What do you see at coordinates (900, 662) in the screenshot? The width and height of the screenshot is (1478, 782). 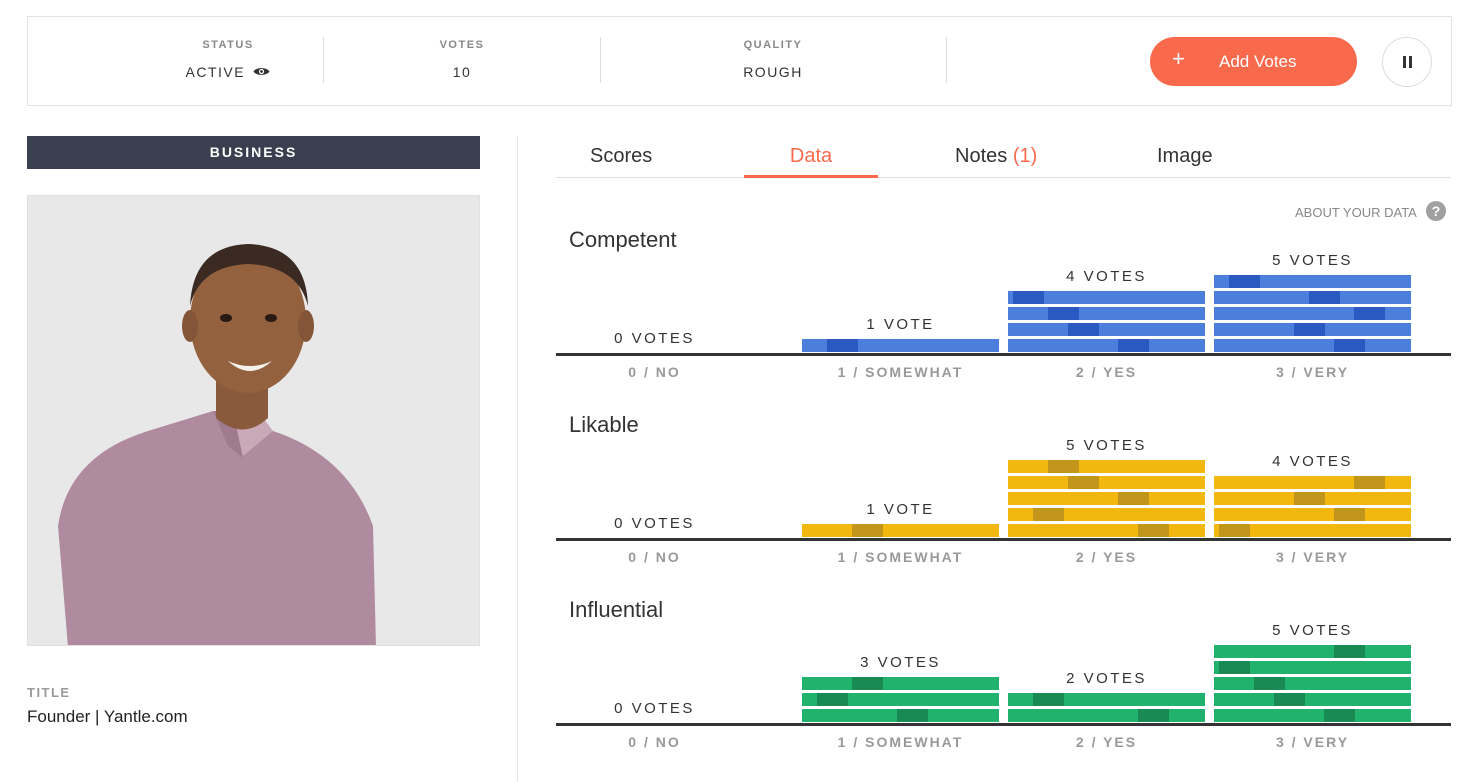 I see `vote-count-label: 3 VOTES` at bounding box center [900, 662].